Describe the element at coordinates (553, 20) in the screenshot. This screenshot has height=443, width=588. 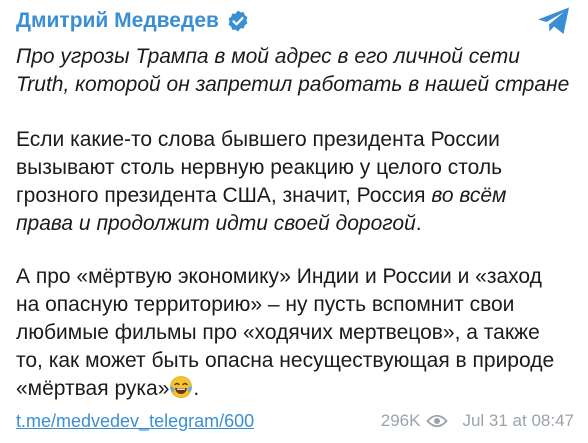
I see `telegram-plane-icon` at that location.